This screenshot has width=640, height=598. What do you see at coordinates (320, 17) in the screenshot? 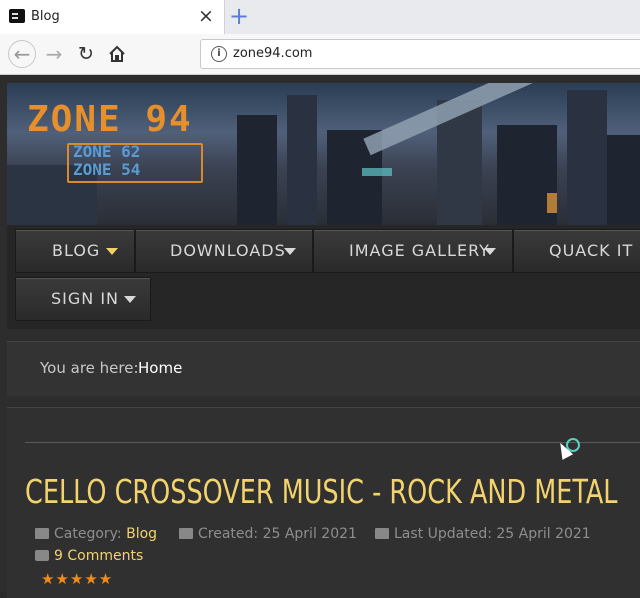
I see `tab-strip: Blog × +` at bounding box center [320, 17].